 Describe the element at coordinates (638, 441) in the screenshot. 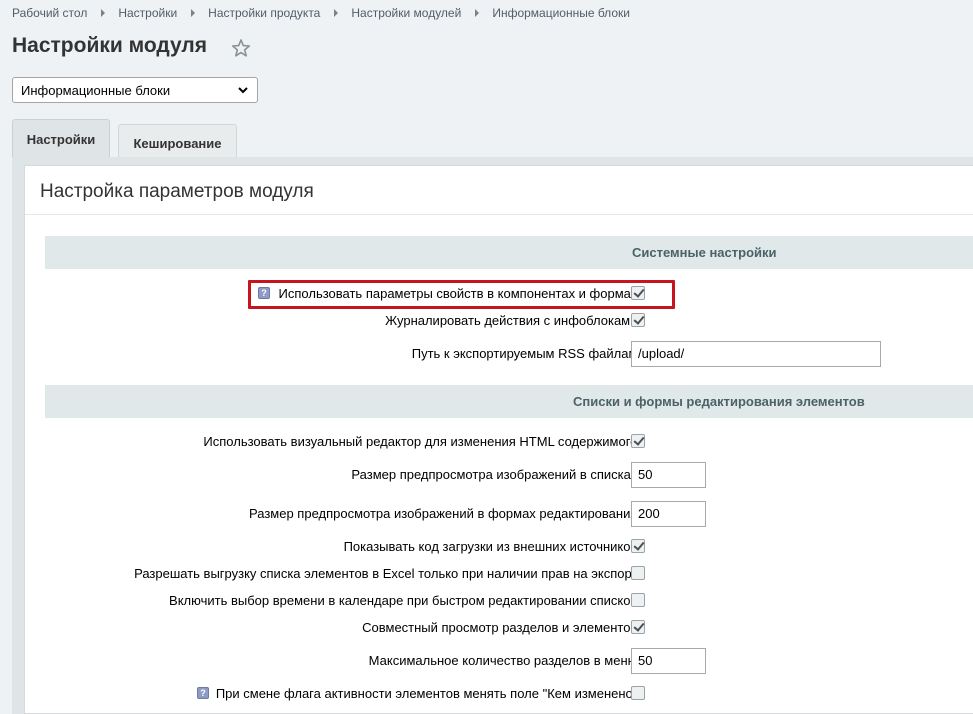

I see `visual-editor-checkbox` at that location.